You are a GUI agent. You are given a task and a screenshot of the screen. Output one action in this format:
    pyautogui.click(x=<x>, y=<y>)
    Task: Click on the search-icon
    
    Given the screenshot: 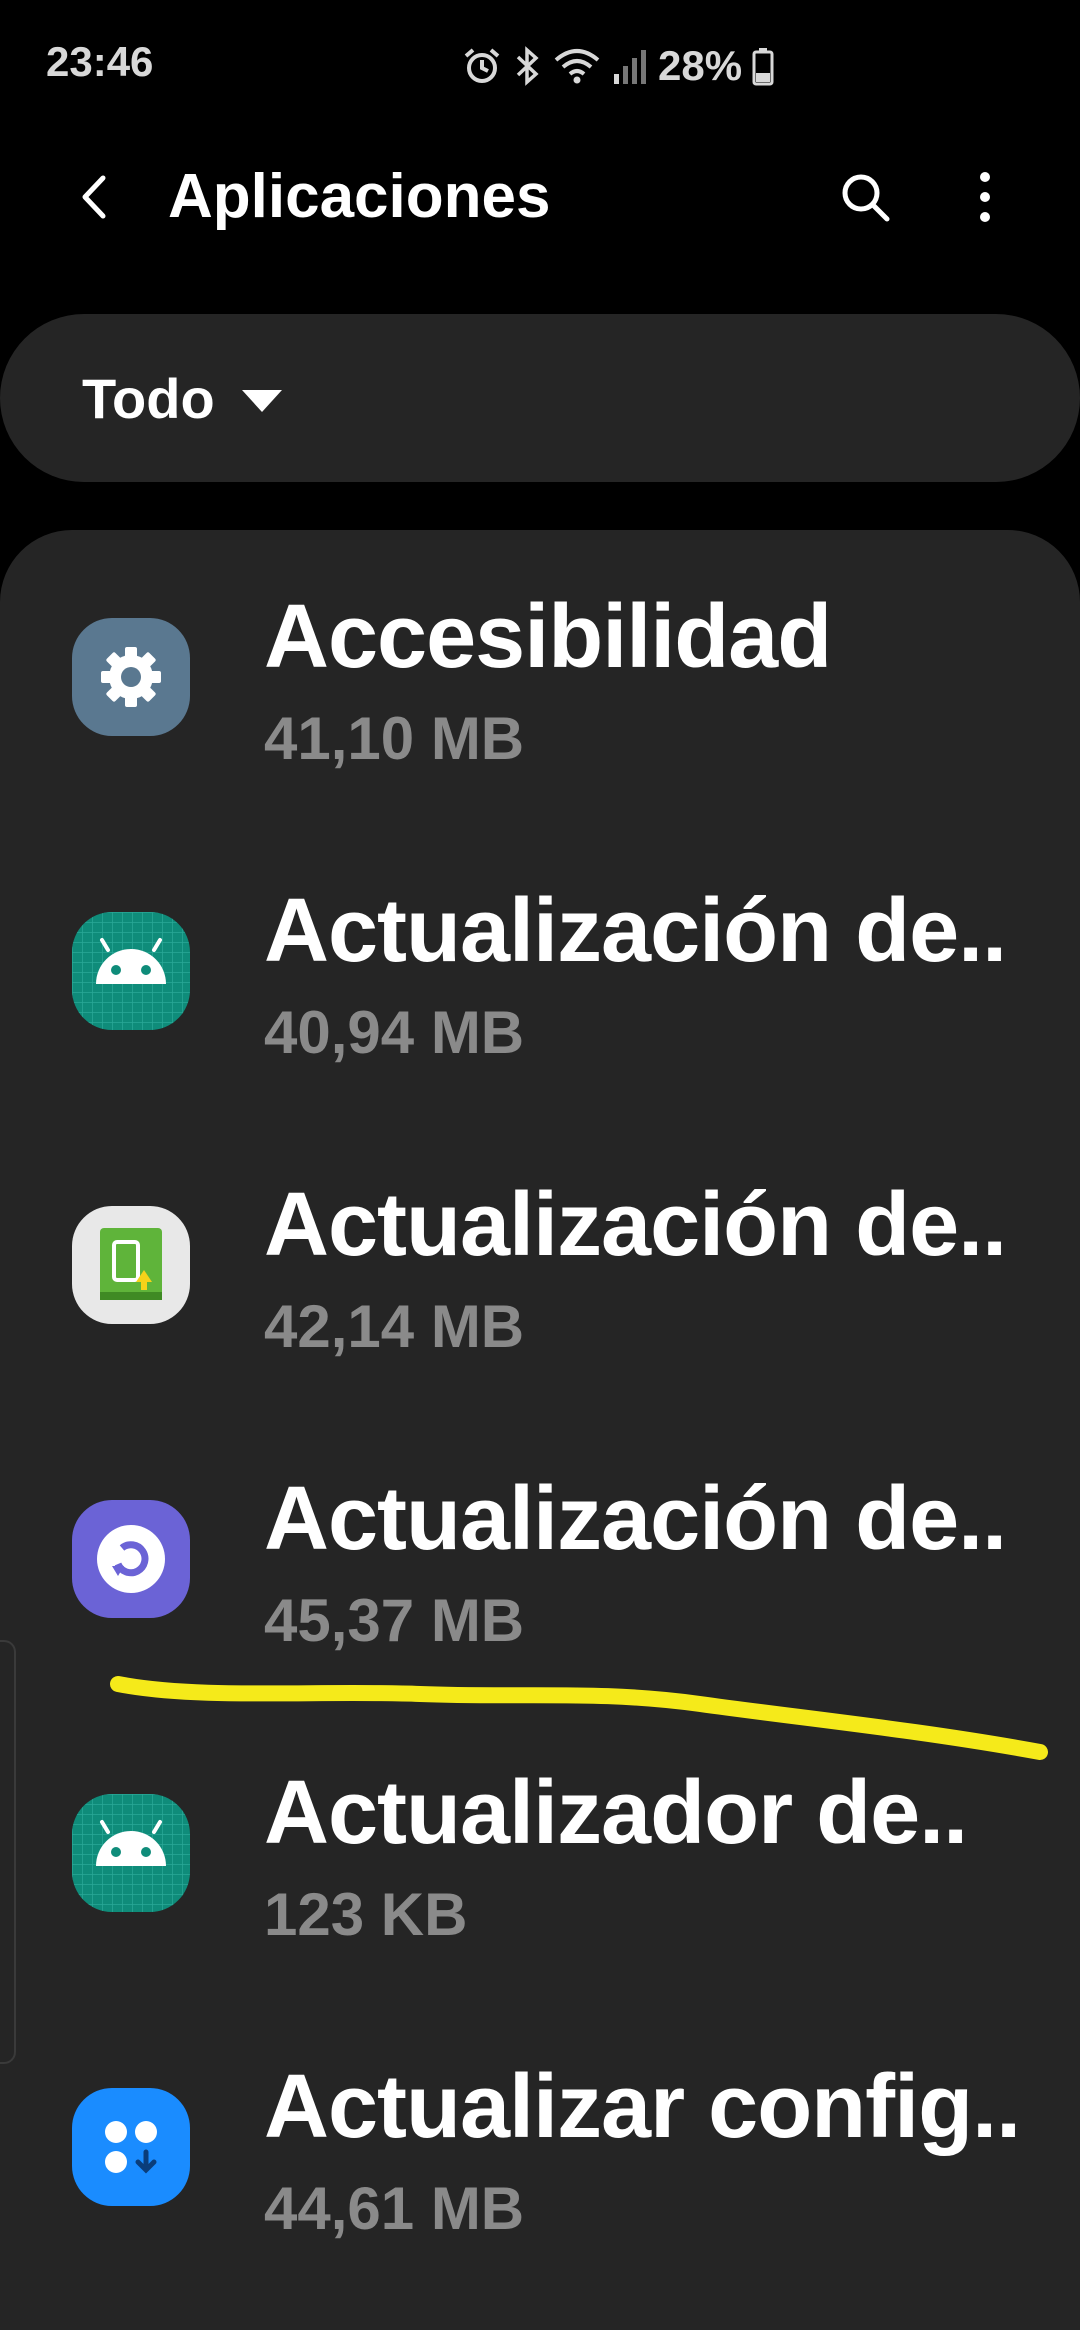 What is the action you would take?
    pyautogui.click(x=866, y=198)
    